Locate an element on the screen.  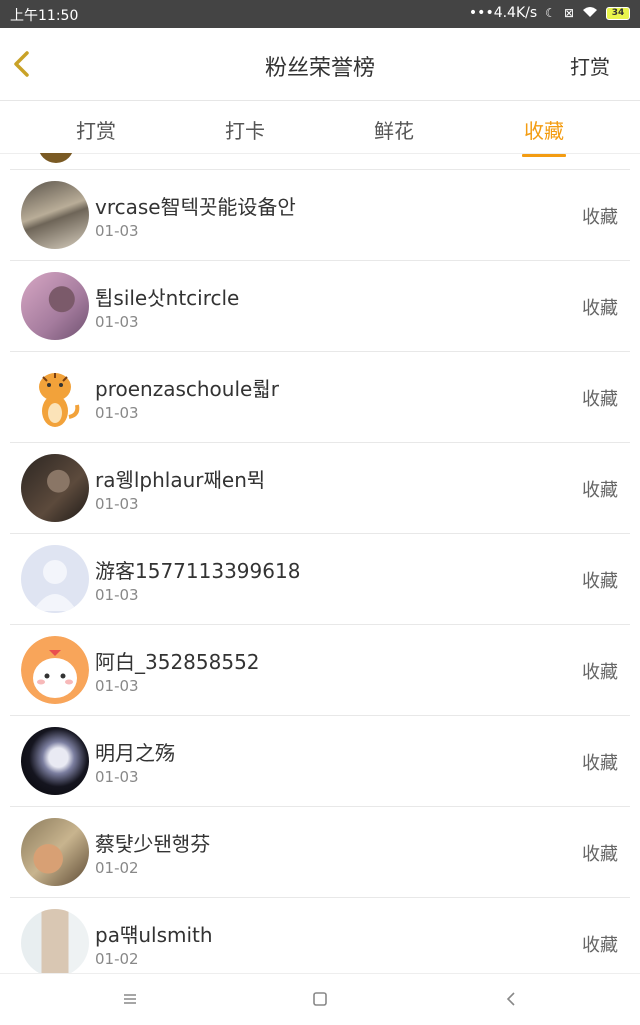
user-name: 游客1577113399618 is located at coordinates (198, 571).